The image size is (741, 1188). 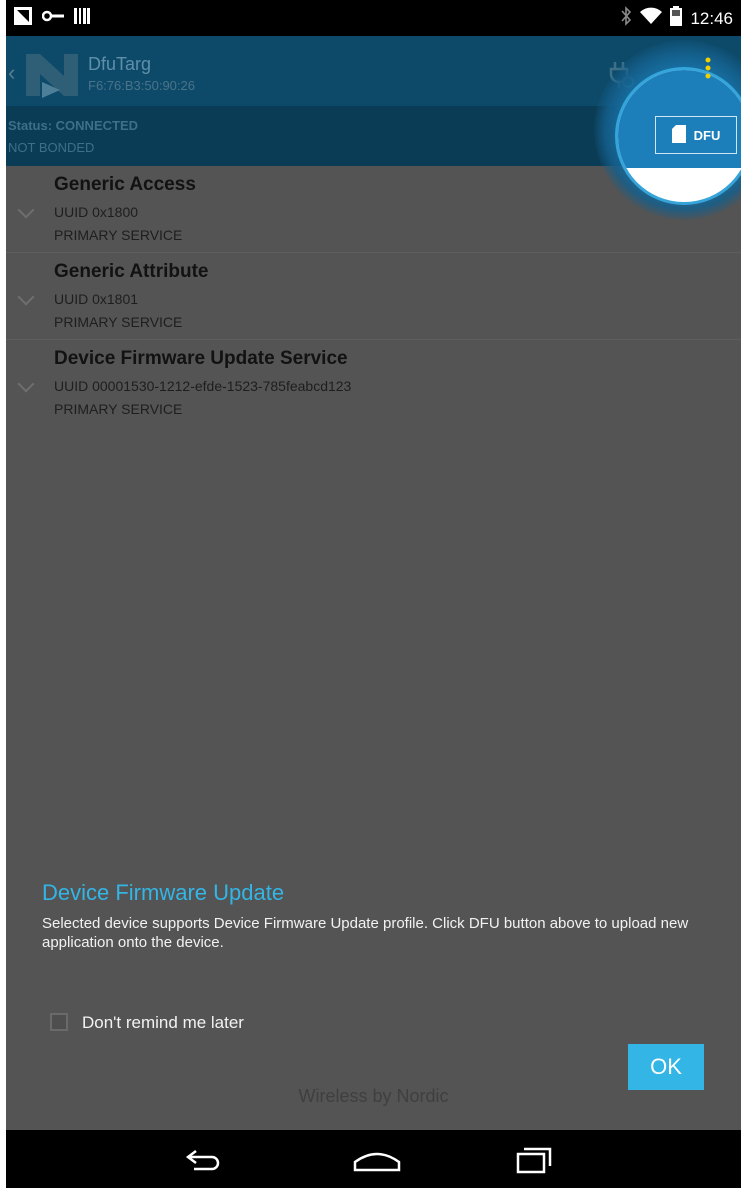 What do you see at coordinates (536, 1161) in the screenshot?
I see `recent-apps-icon` at bounding box center [536, 1161].